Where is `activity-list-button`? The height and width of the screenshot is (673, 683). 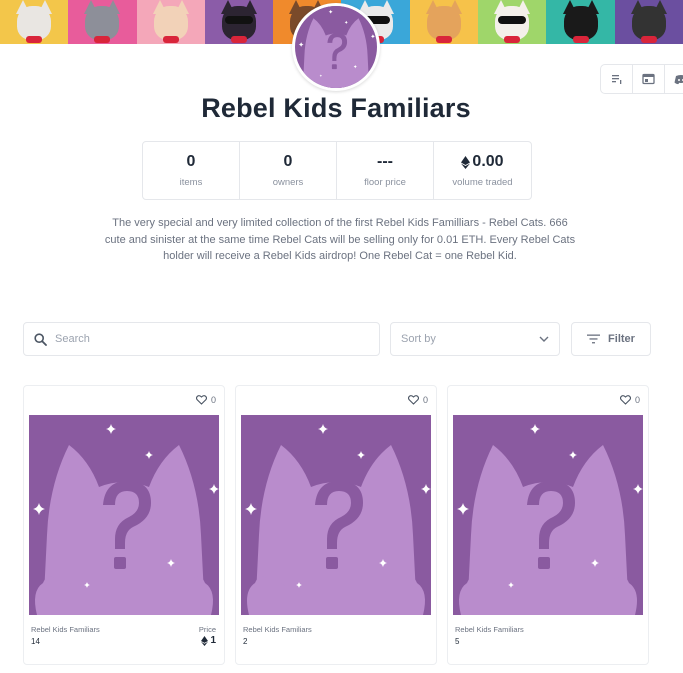 activity-list-button is located at coordinates (616, 79).